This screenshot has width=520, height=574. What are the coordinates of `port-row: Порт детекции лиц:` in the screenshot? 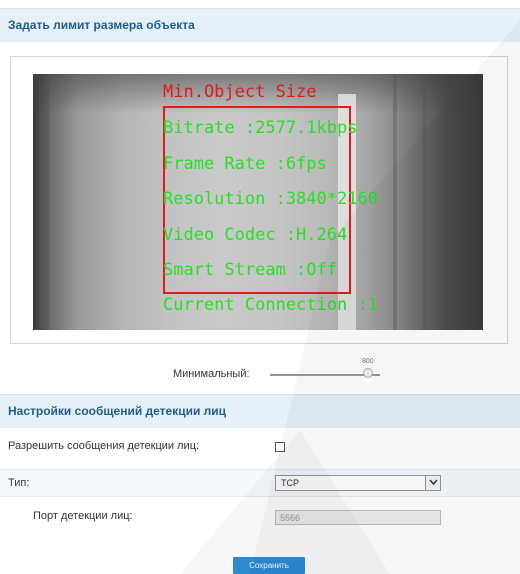 It's located at (260, 517).